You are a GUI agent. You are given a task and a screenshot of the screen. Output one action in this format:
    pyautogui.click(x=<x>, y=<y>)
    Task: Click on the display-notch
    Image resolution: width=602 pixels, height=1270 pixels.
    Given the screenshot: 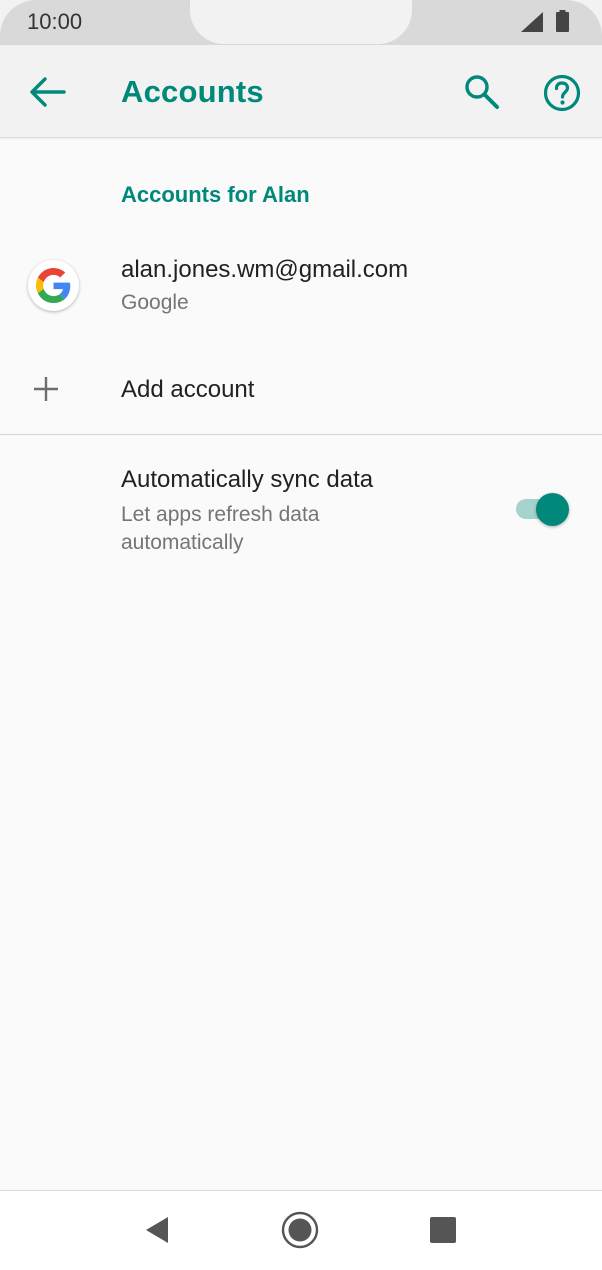 What is the action you would take?
    pyautogui.click(x=301, y=22)
    